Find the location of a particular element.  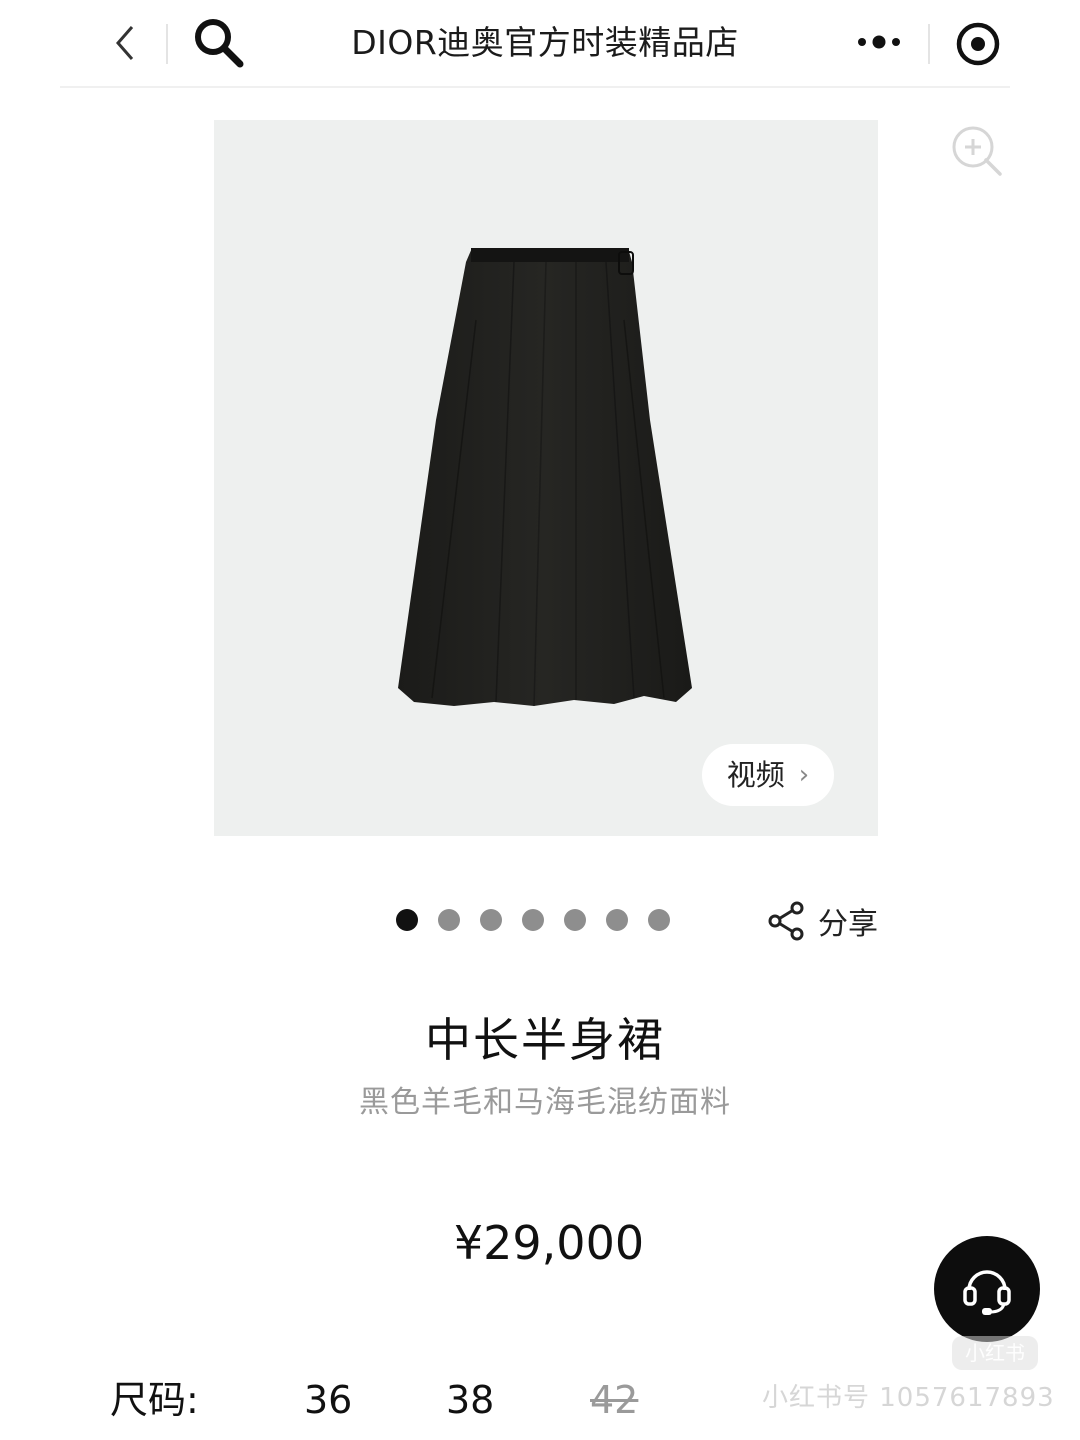

product-price: ¥29,000 is located at coordinates (549, 1243).